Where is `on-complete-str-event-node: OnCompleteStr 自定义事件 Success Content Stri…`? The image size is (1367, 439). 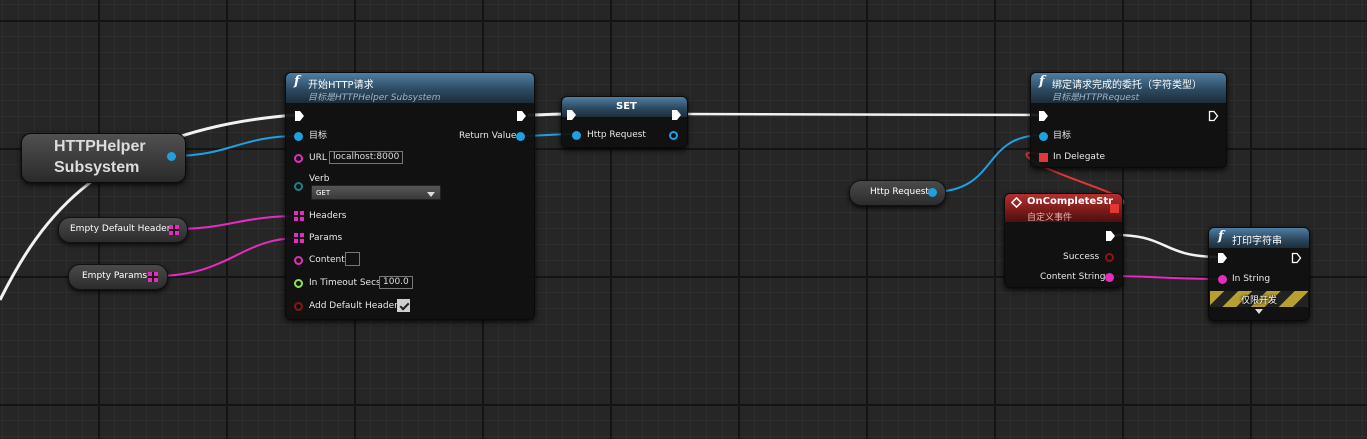
on-complete-str-event-node: OnCompleteStr 自定义事件 Success Content Stri… is located at coordinates (1063, 240).